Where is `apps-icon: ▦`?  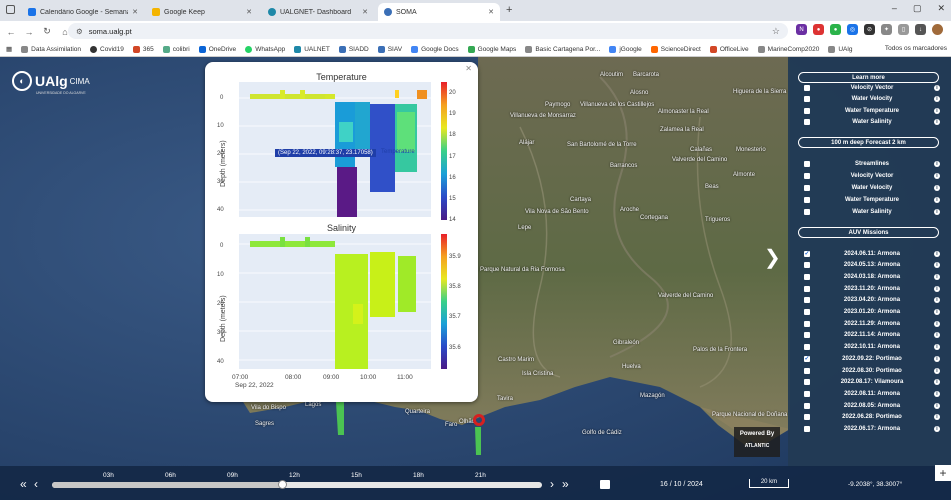
apps-icon: ▦ is located at coordinates (9, 49).